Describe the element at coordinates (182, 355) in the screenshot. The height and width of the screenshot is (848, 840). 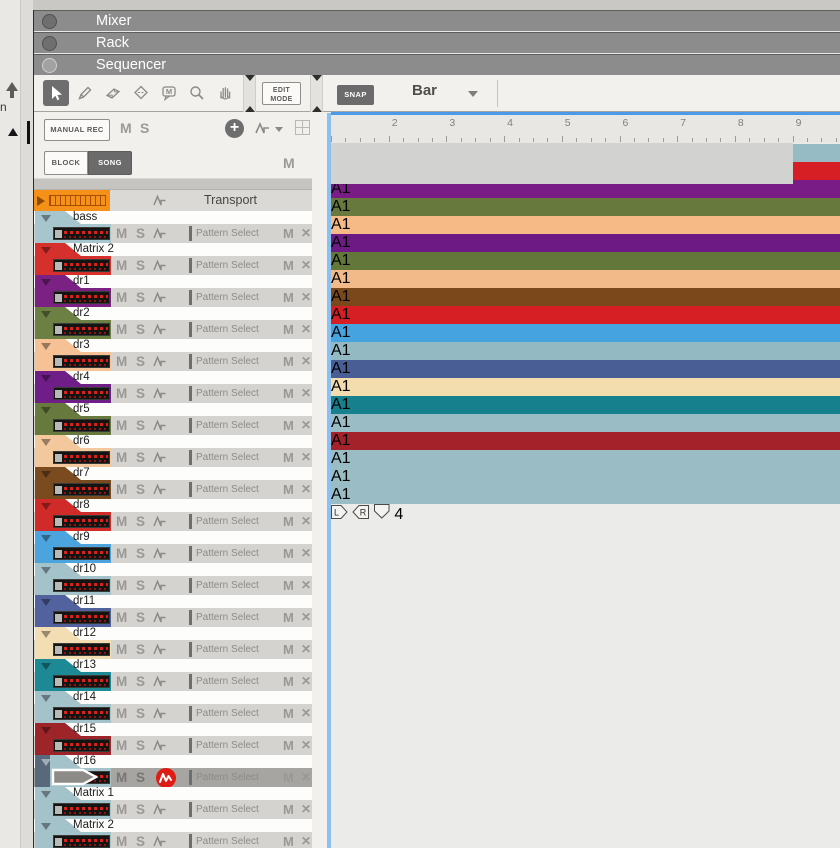
I see `track-row: dr3 M S Pattern Select M ✕` at that location.